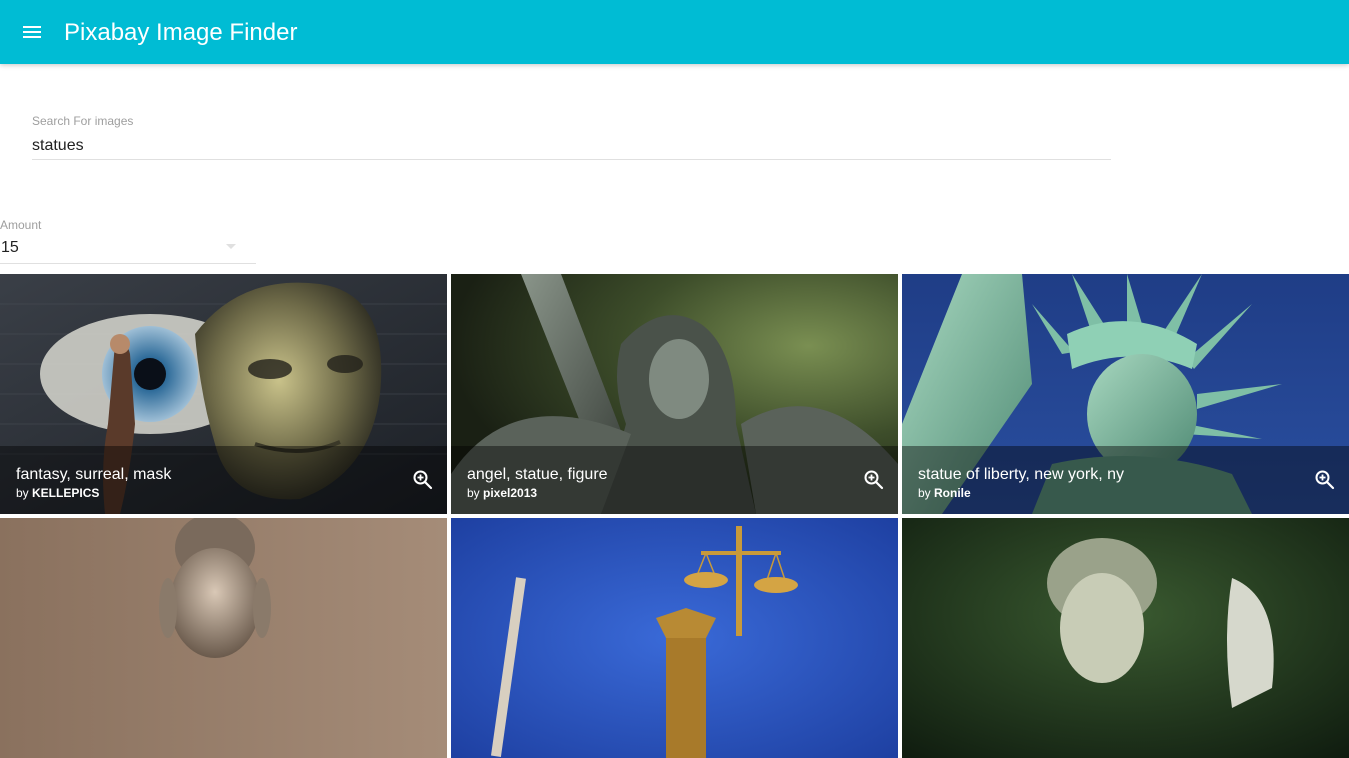 Image resolution: width=1349 pixels, height=758 pixels. What do you see at coordinates (223, 480) in the screenshot?
I see `tile-title-bar: fantasy, surreal, mask by KELLEPICS` at bounding box center [223, 480].